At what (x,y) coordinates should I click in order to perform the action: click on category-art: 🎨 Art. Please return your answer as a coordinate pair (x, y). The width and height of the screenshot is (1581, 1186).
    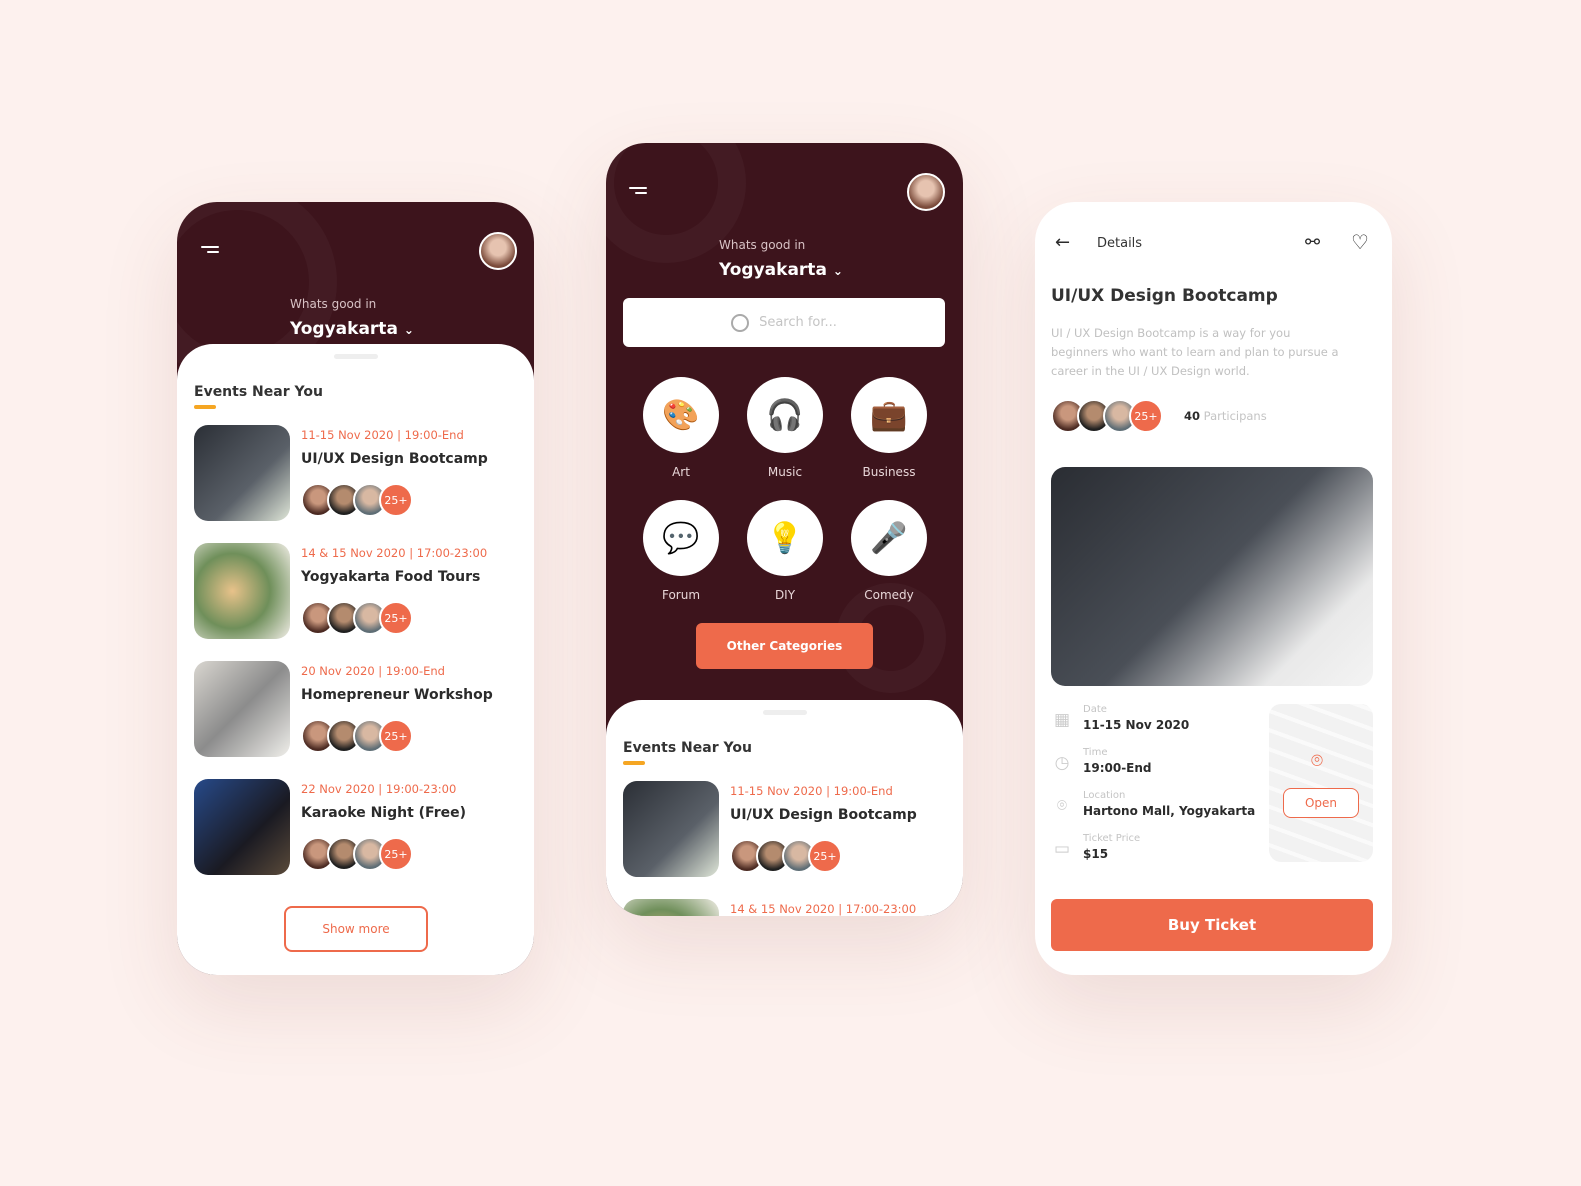
    Looking at the image, I should click on (681, 428).